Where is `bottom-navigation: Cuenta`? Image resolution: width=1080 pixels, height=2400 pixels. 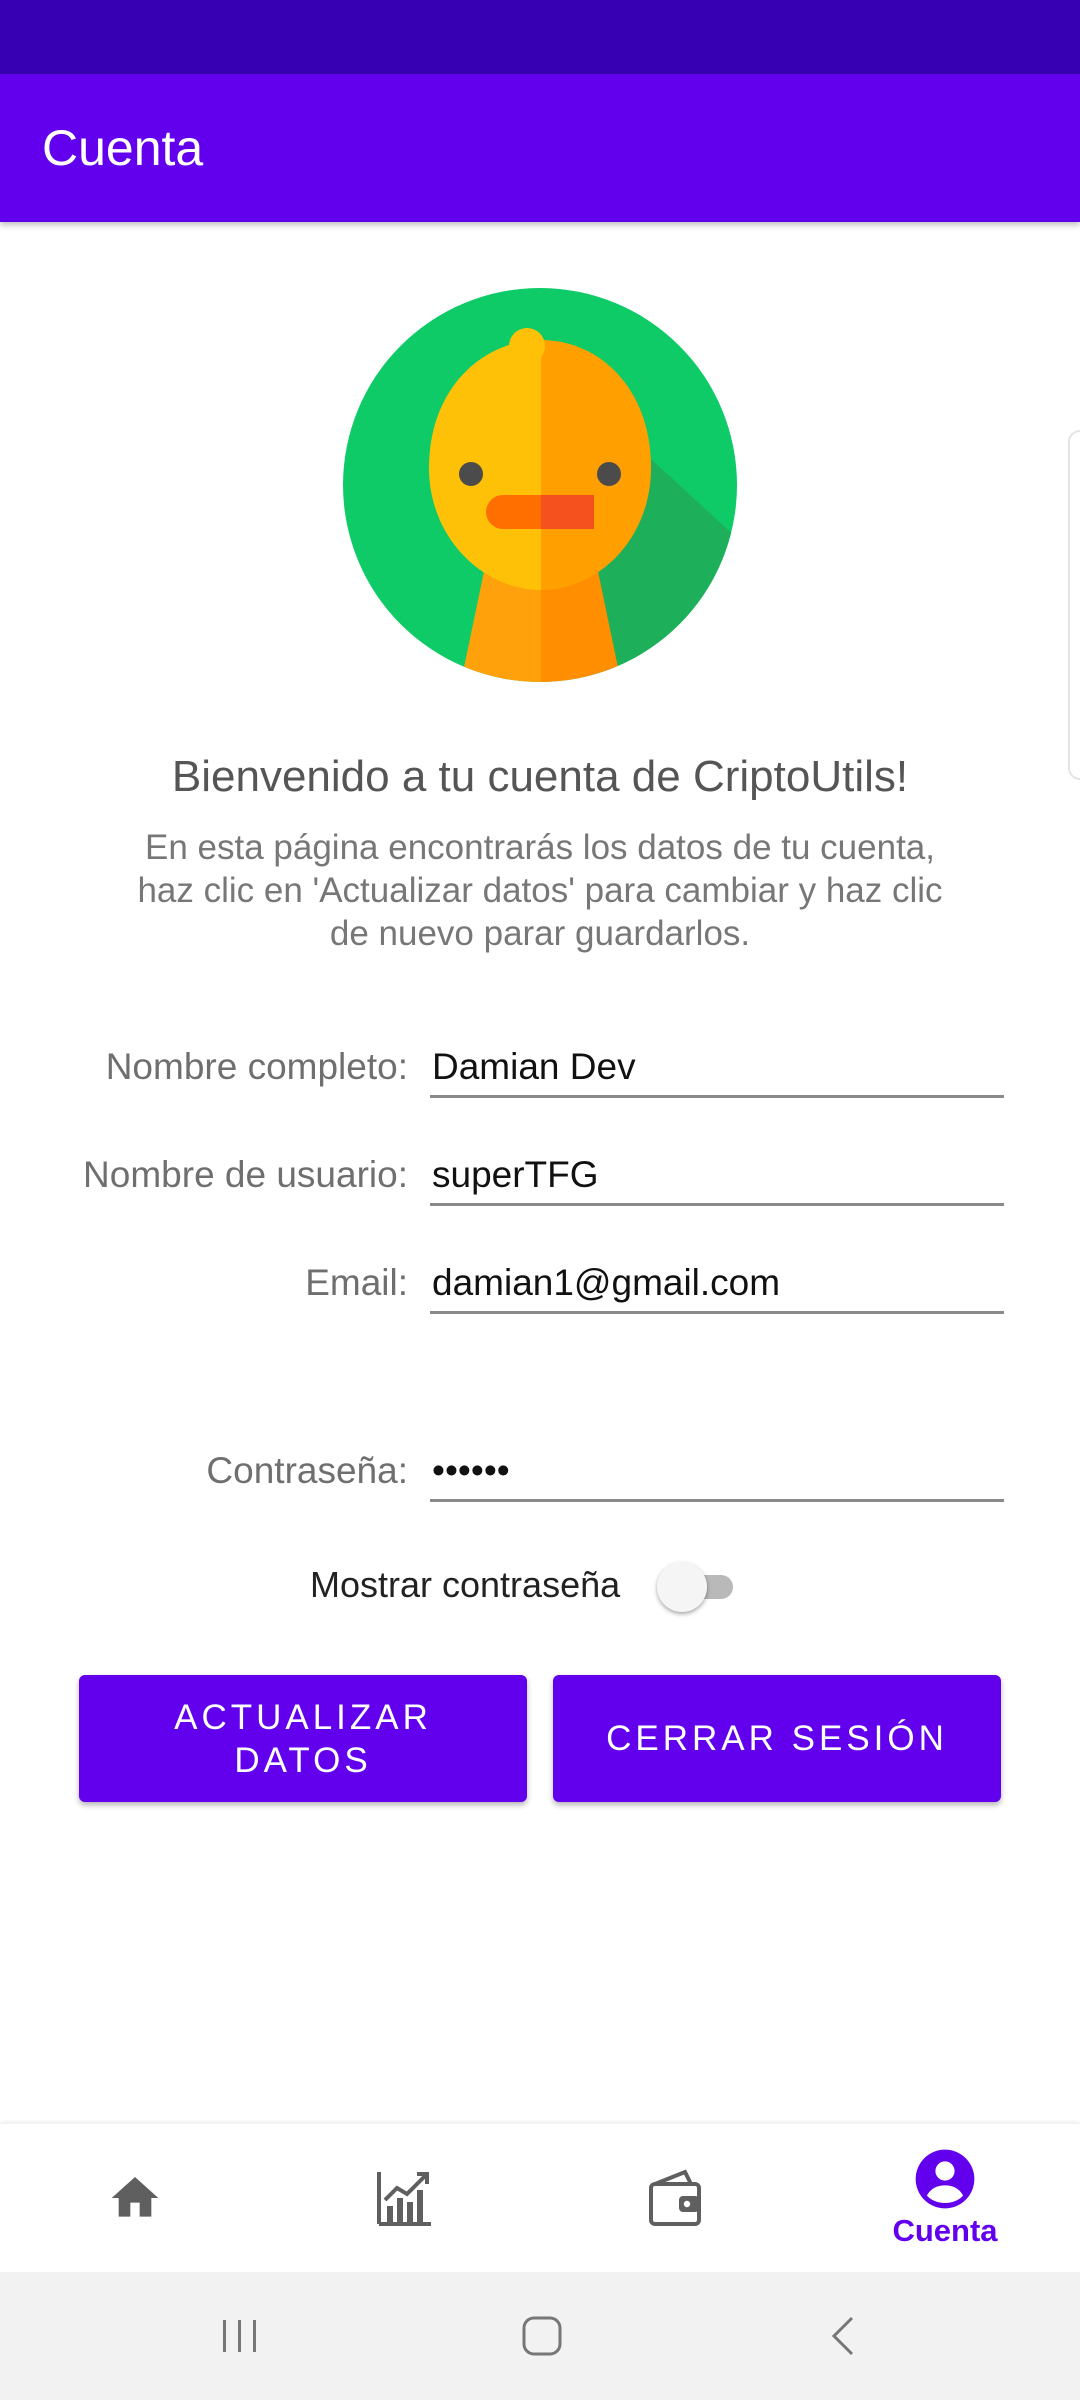
bottom-navigation: Cuenta is located at coordinates (540, 2198).